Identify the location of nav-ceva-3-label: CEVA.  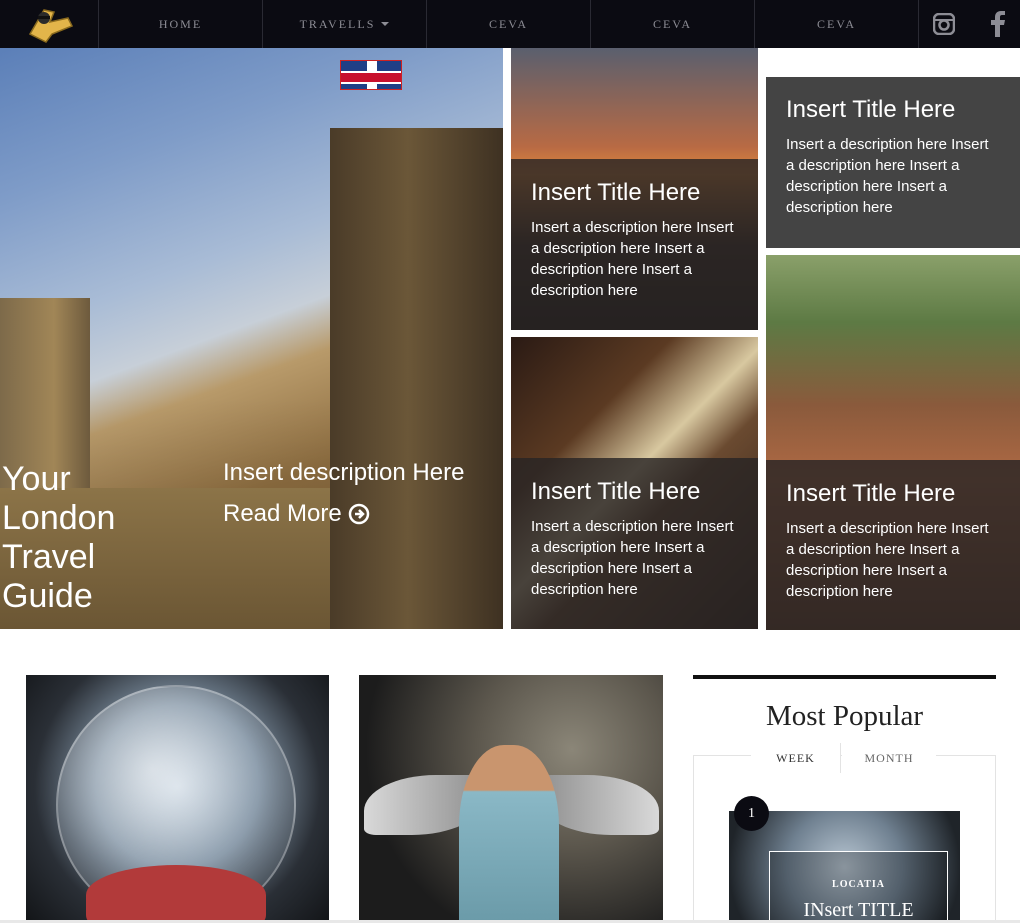
(836, 23).